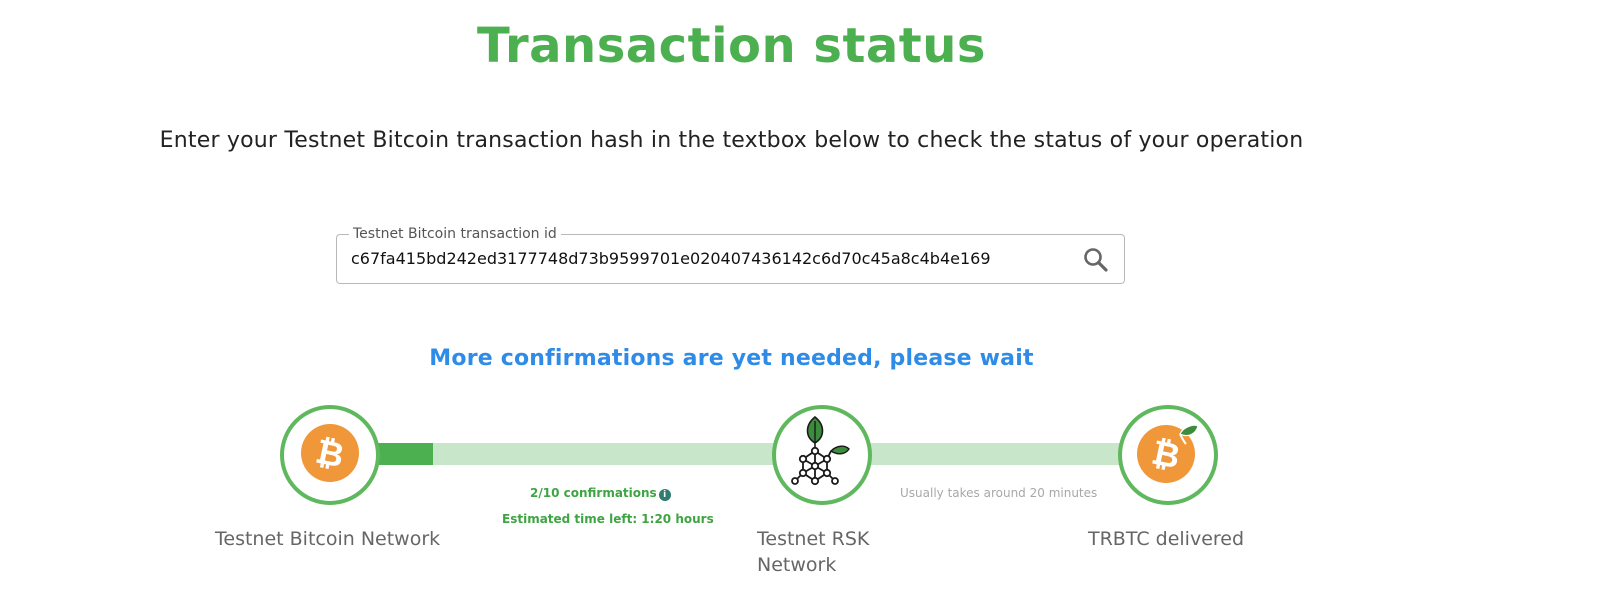 Image resolution: width=1600 pixels, height=612 pixels. I want to click on page-title: Transaction status, so click(731, 46).